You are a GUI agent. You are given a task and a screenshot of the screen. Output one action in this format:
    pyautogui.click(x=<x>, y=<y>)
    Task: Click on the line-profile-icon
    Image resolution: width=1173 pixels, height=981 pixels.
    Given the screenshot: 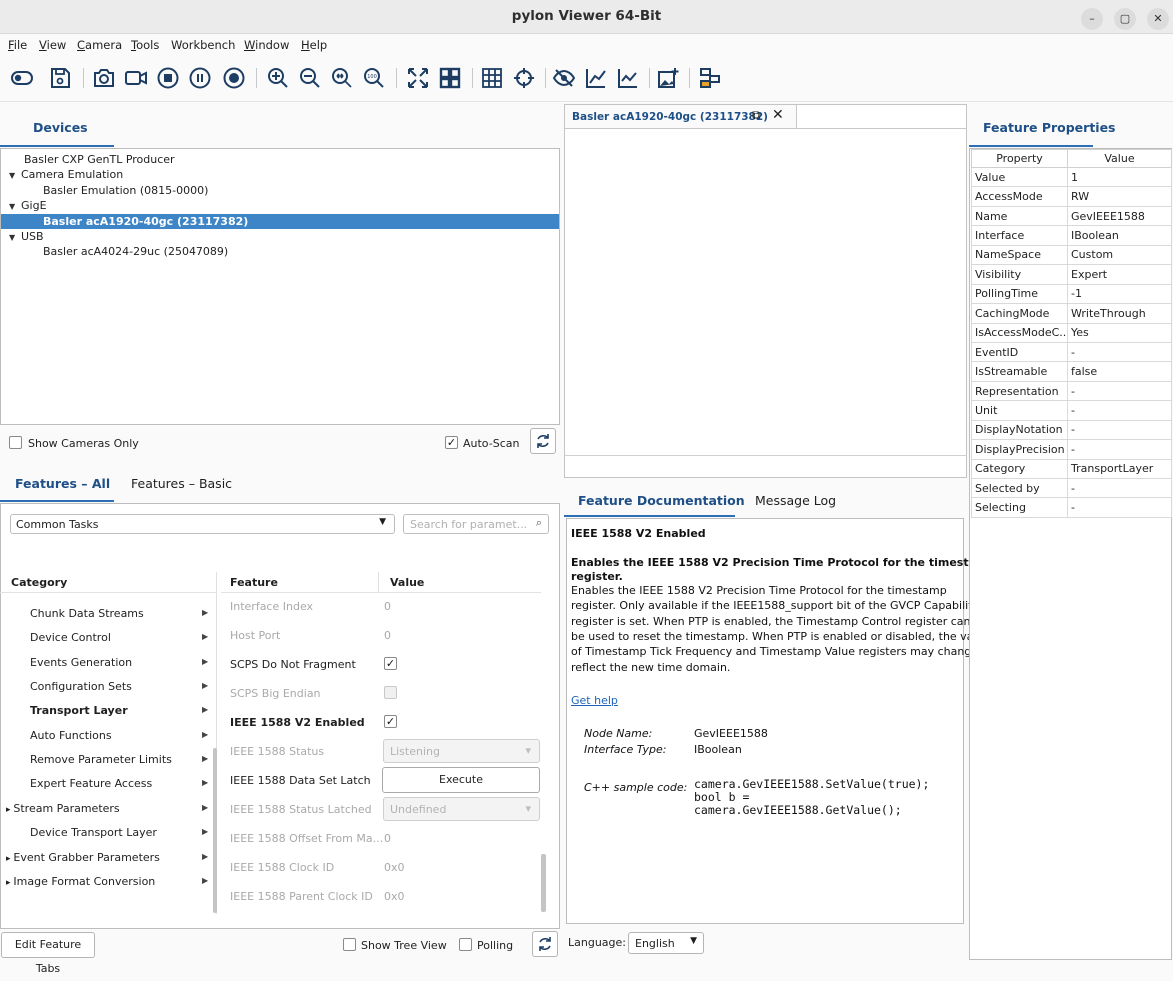 What is the action you would take?
    pyautogui.click(x=628, y=78)
    